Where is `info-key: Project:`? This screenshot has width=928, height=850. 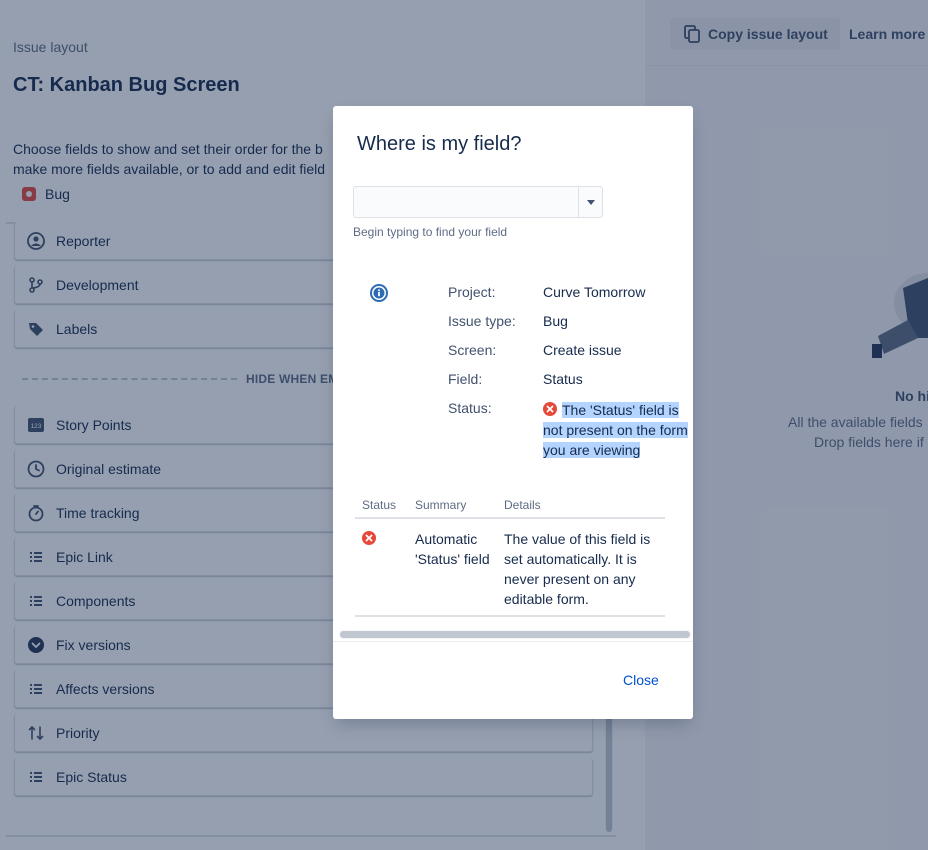
info-key: Project: is located at coordinates (472, 292).